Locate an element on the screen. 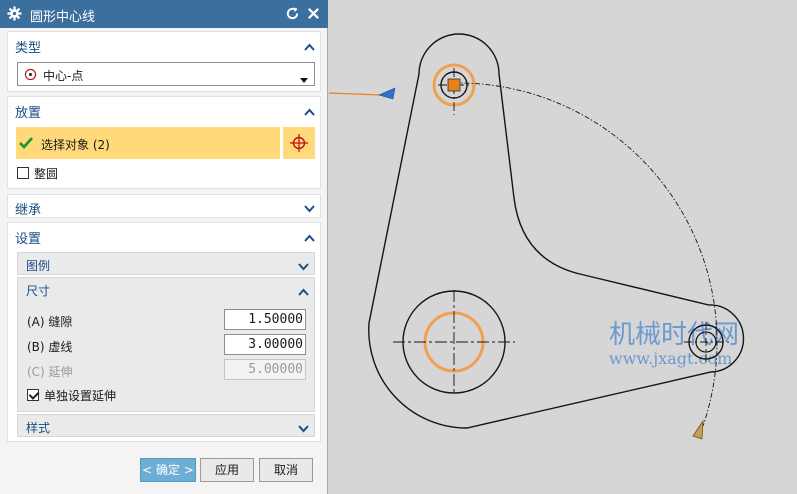 The image size is (797, 494). separate-extension-checkbox is located at coordinates (33, 395).